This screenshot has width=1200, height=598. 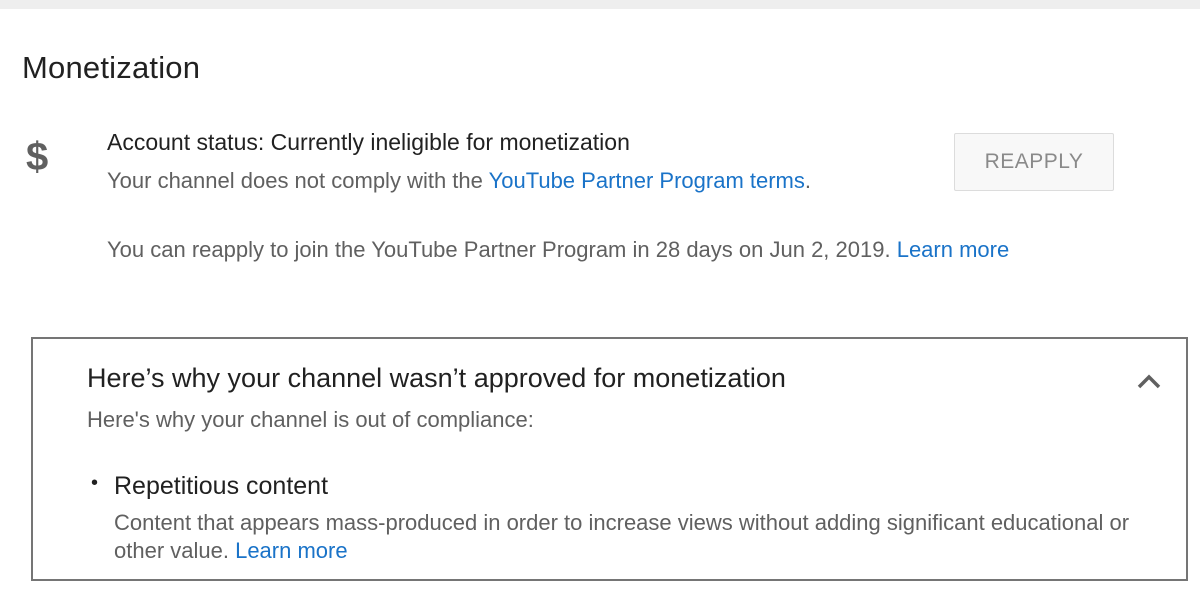 What do you see at coordinates (111, 67) in the screenshot?
I see `page-title: Monetization` at bounding box center [111, 67].